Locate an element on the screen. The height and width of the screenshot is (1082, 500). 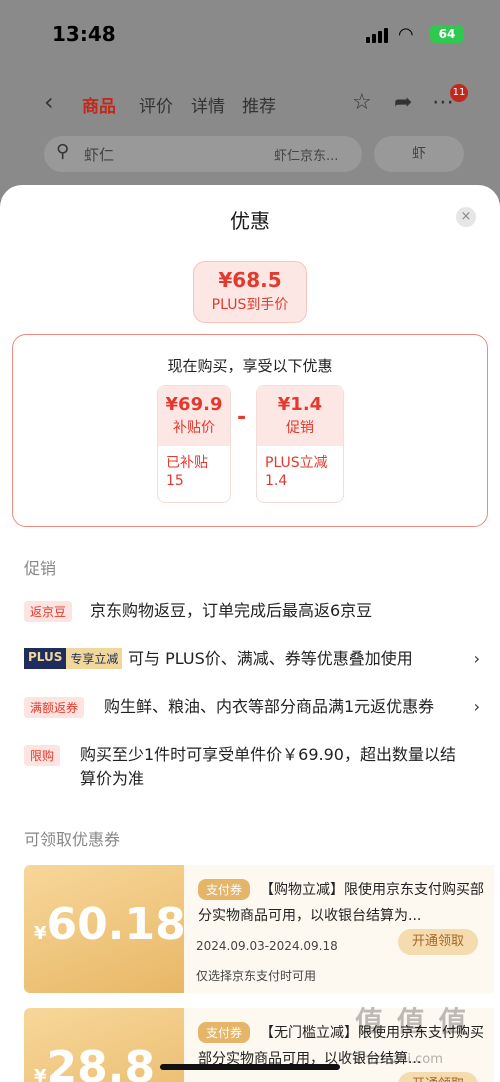
tab-recommend: 推荐 is located at coordinates (259, 104).